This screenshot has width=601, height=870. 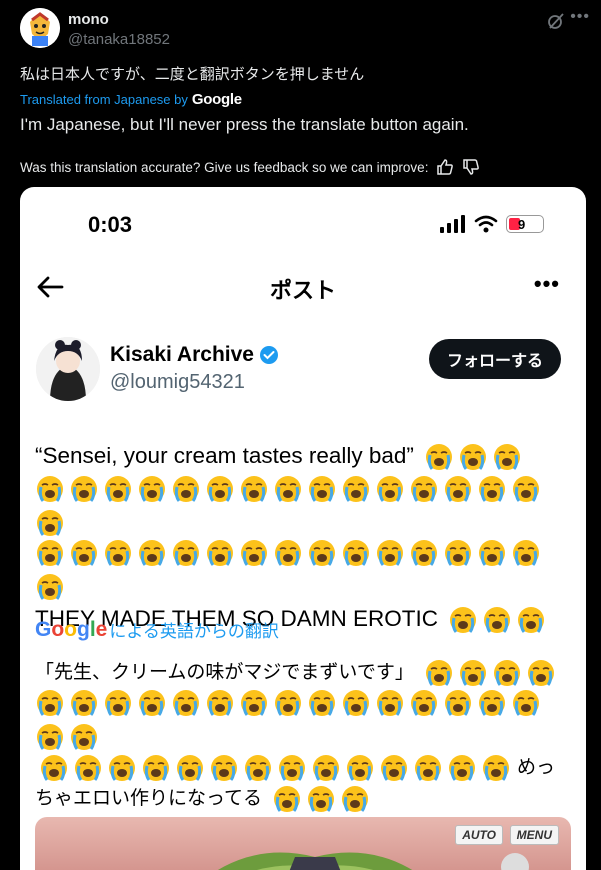 What do you see at coordinates (492, 224) in the screenshot?
I see `status-bar-icons: 9` at bounding box center [492, 224].